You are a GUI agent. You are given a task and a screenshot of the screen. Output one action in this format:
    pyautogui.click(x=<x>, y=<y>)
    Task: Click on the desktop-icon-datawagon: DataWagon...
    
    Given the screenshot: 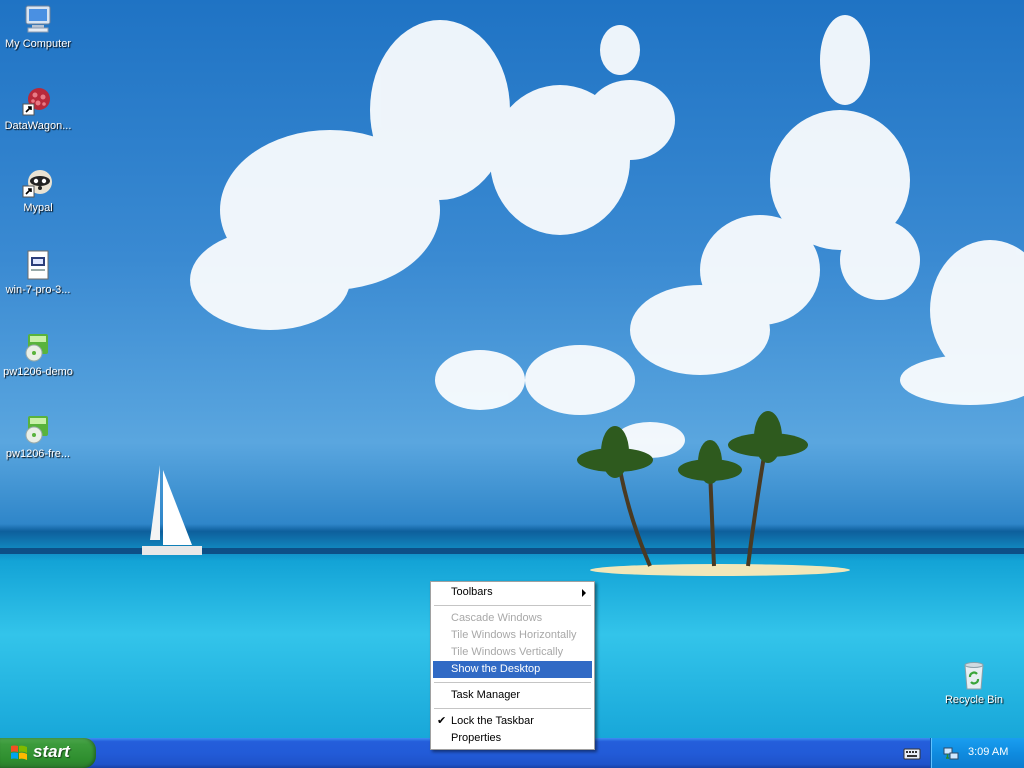 What is the action you would take?
    pyautogui.click(x=38, y=108)
    